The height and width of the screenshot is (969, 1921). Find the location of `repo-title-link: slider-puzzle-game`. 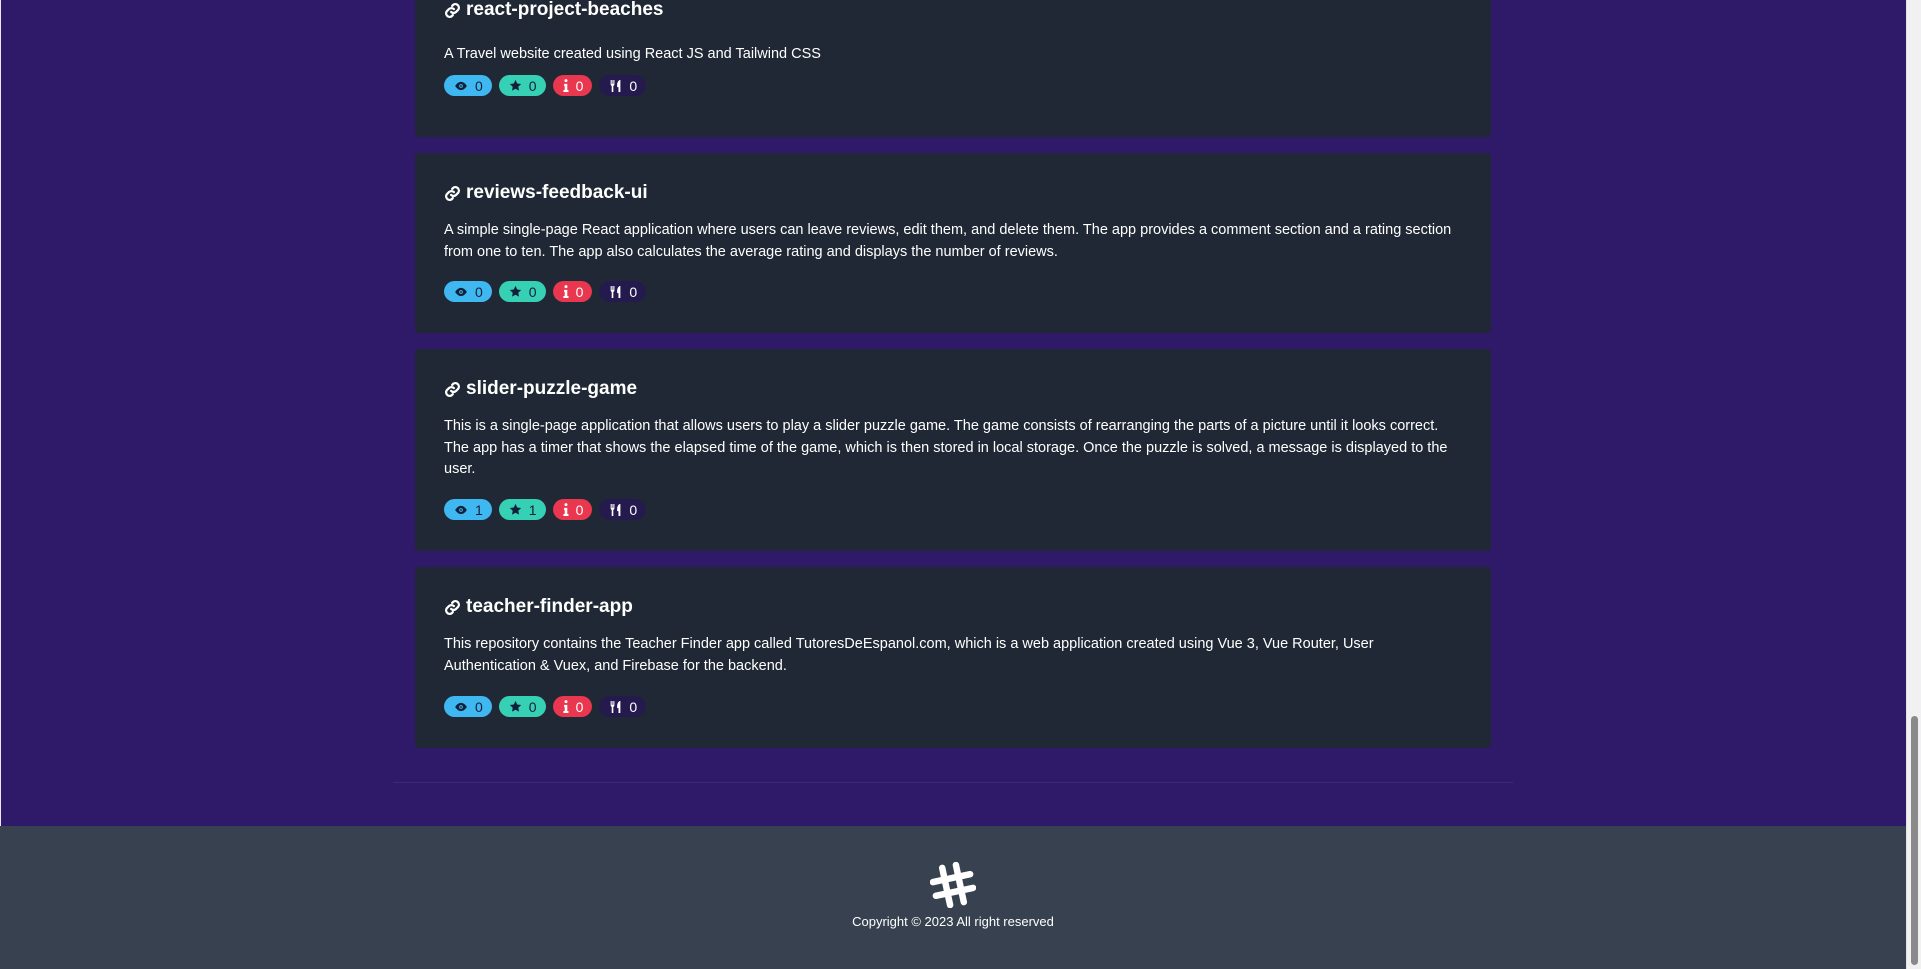

repo-title-link: slider-puzzle-game is located at coordinates (540, 389).